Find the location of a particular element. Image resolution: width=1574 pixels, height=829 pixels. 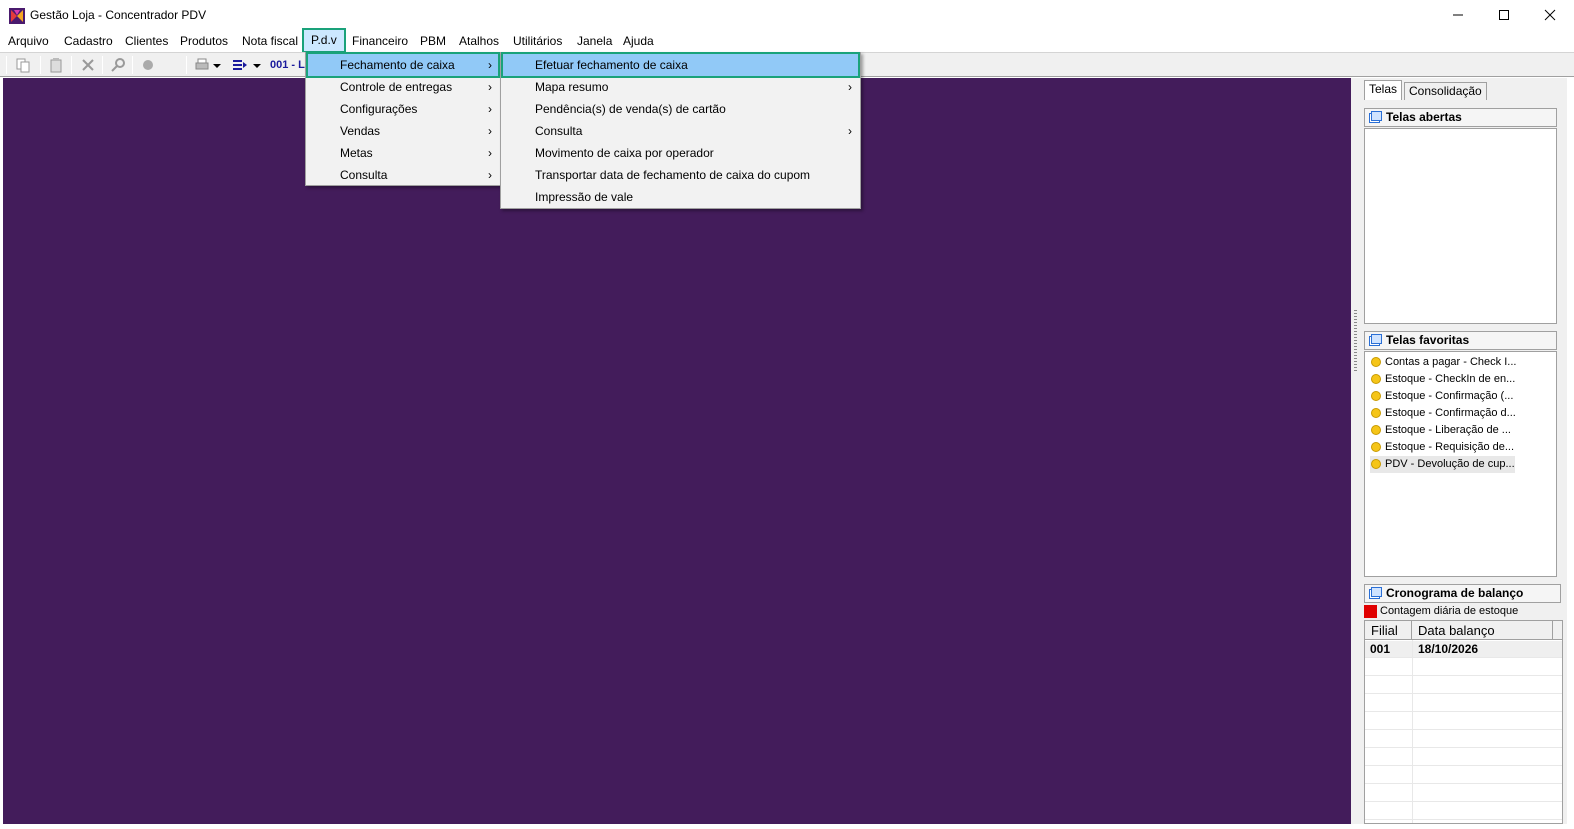

menu-efetuar-fechamento-de-caixa: Efetuar fechamento de caixa is located at coordinates (680, 65).